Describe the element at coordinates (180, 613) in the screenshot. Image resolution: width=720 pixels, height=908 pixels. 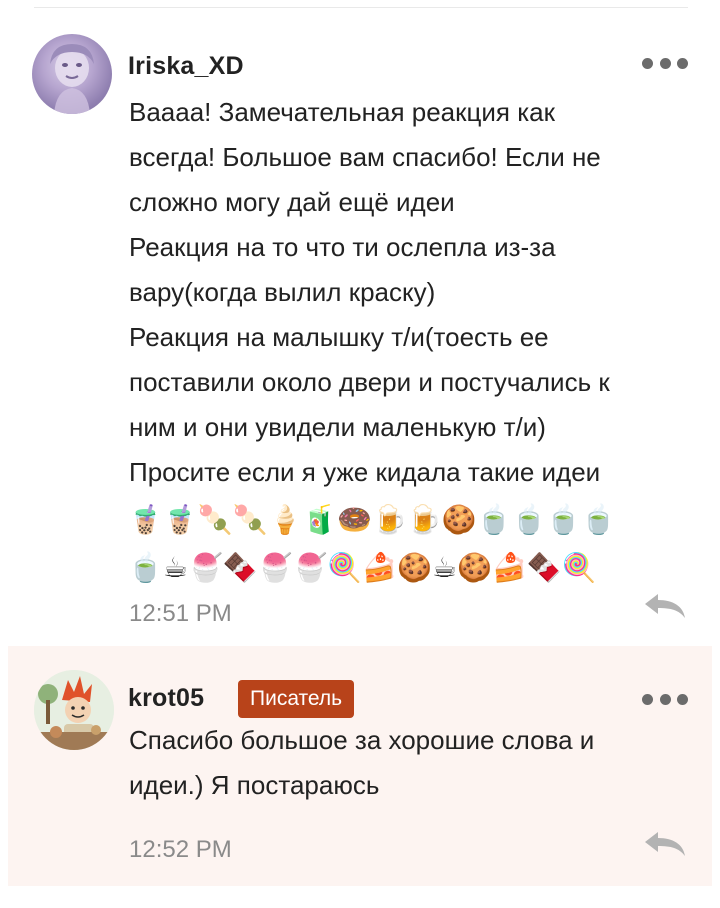
I see `timestamp: 12:51 PM` at that location.